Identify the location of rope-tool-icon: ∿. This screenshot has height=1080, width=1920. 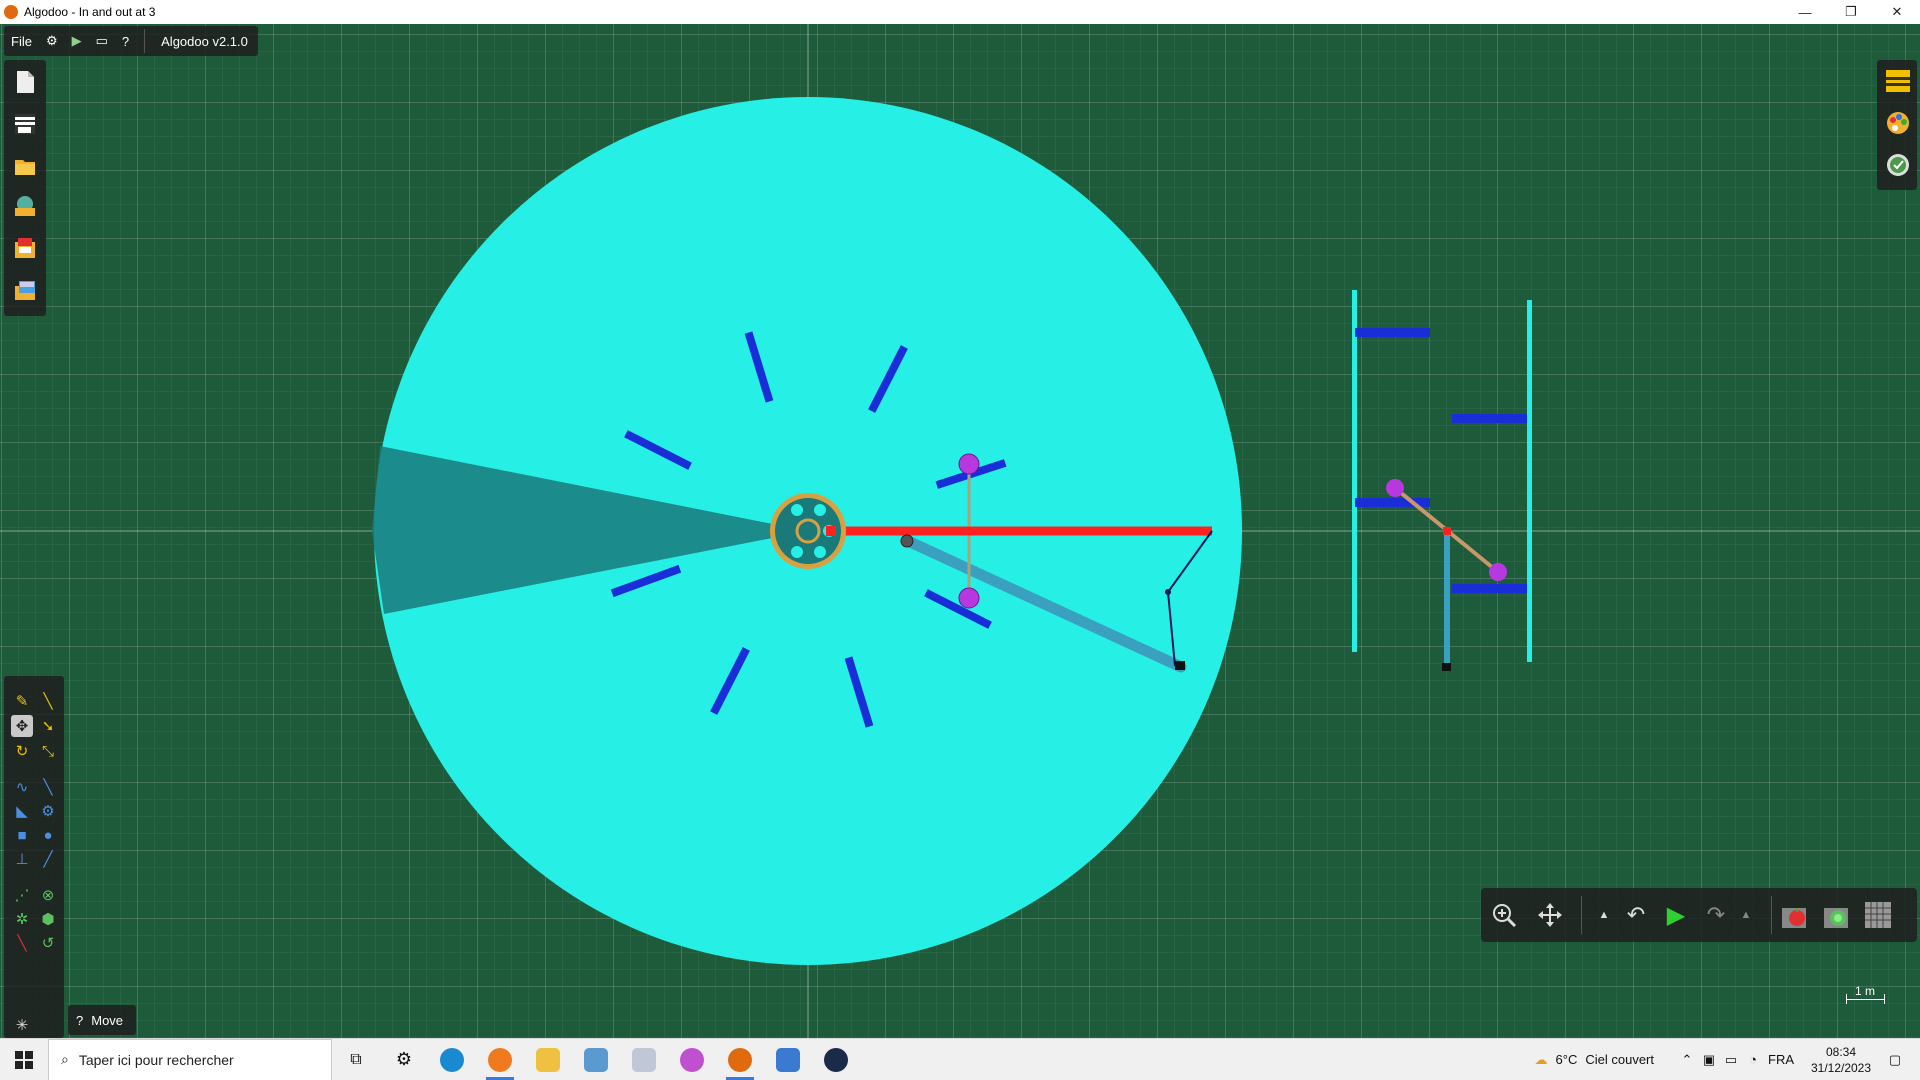
(22, 787).